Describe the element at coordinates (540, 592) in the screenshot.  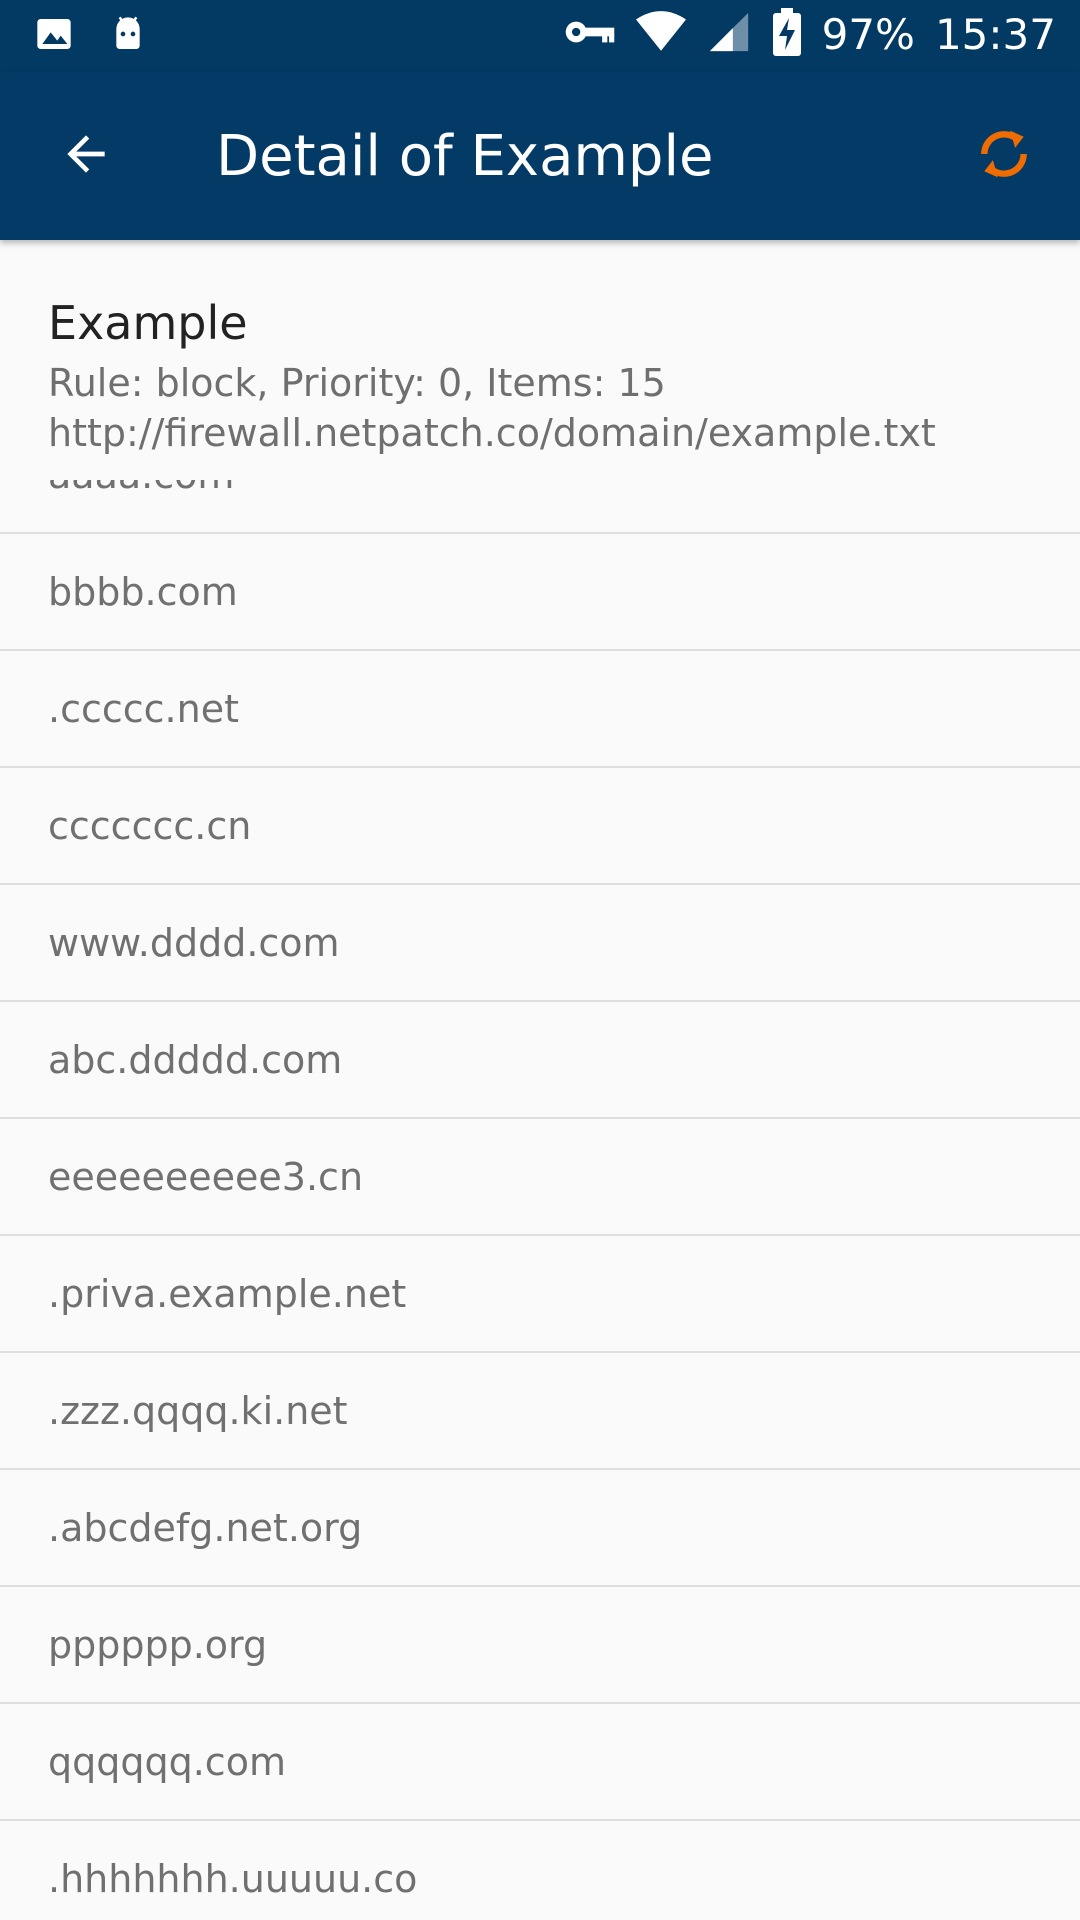
I see `list-item: bbbb.com` at that location.